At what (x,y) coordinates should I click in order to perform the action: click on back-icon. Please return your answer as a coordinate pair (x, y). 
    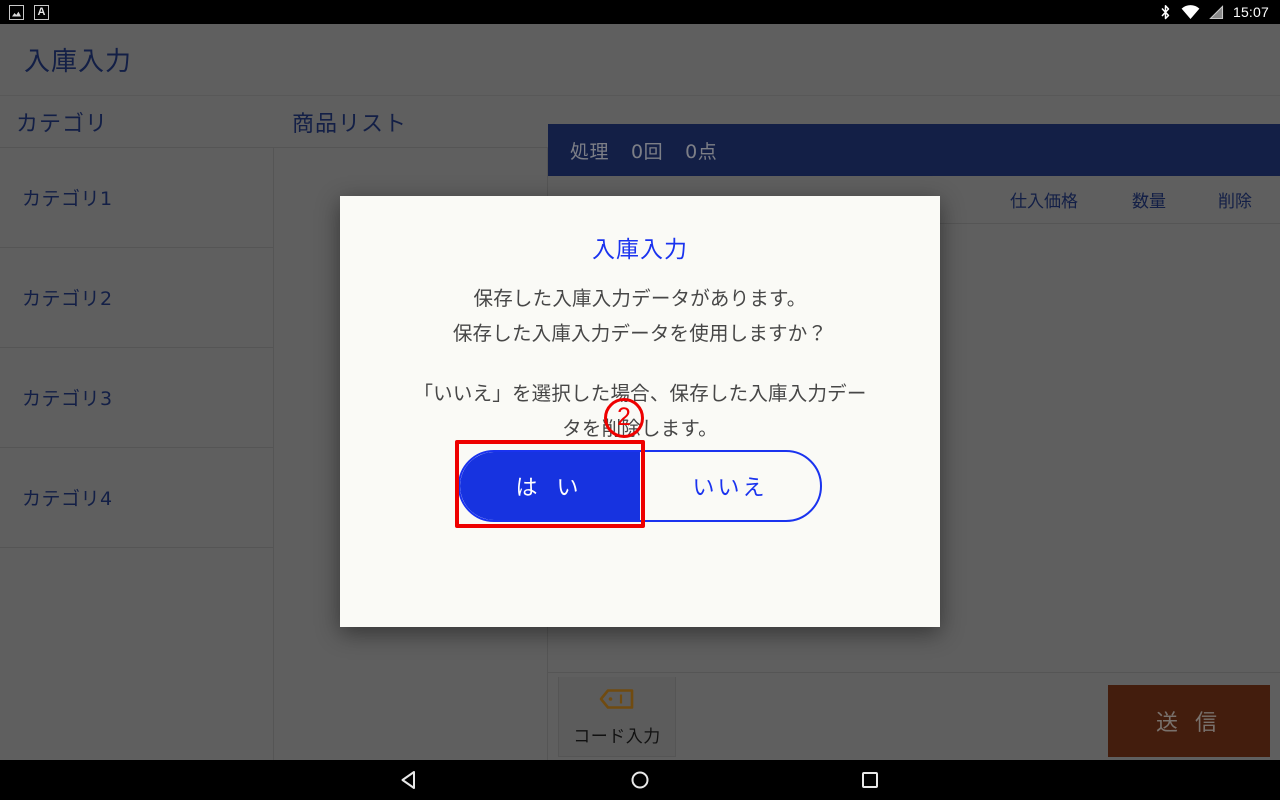
    Looking at the image, I should click on (410, 780).